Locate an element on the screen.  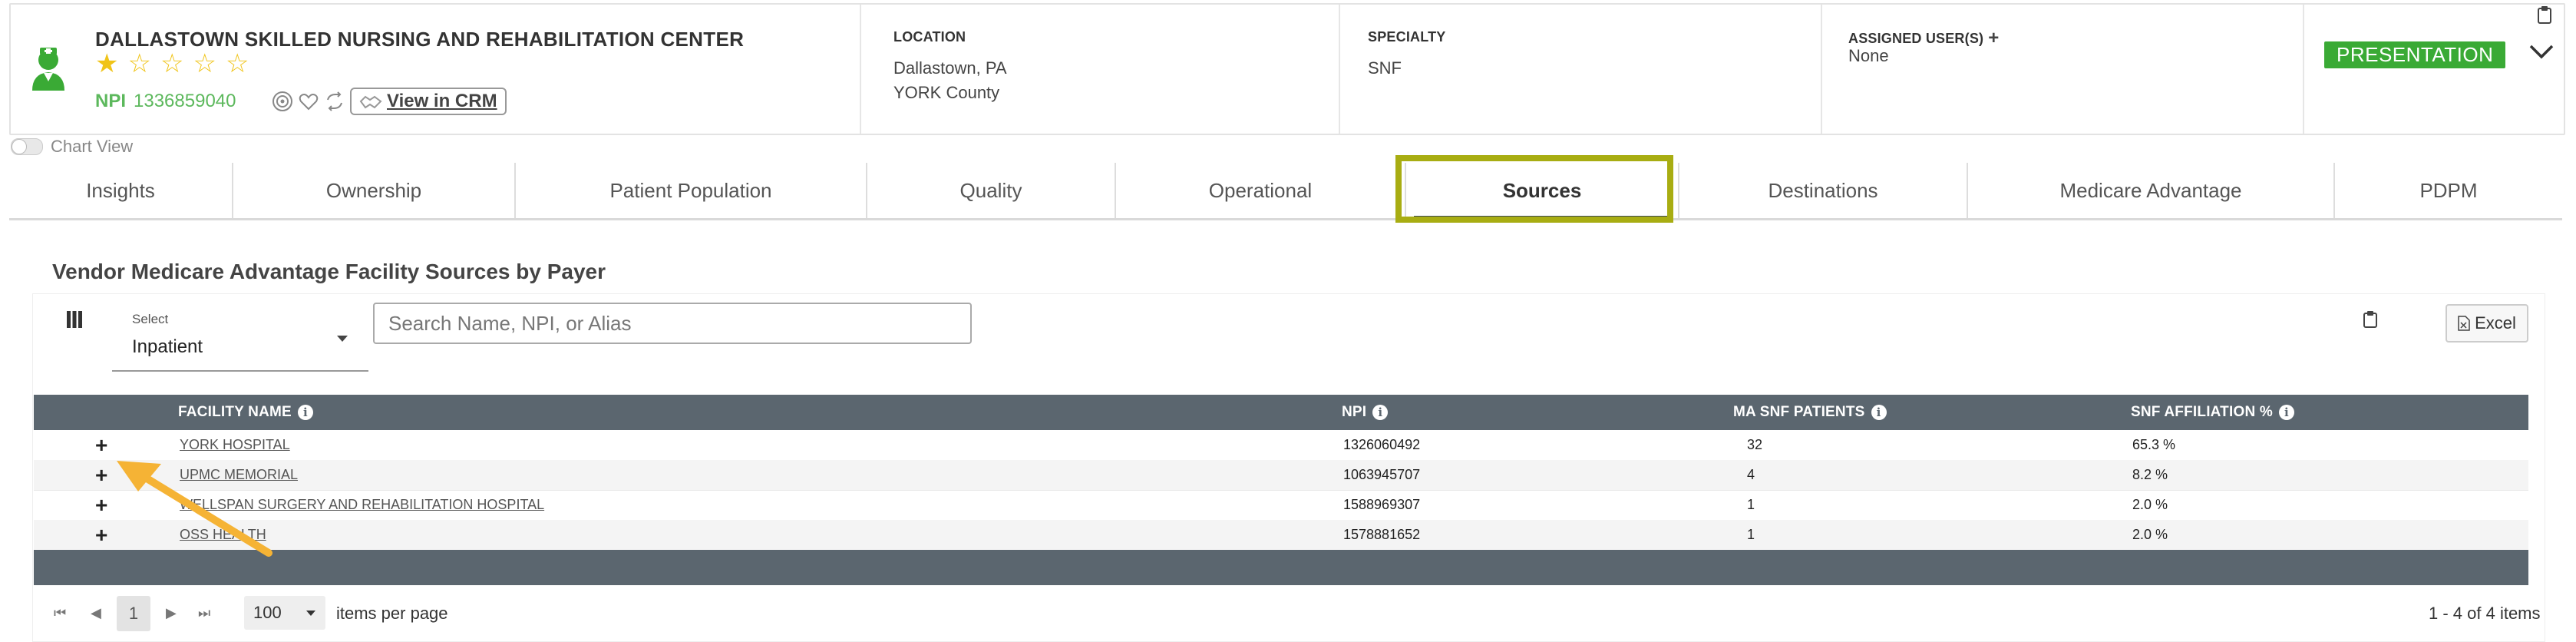
patients-cell: 32 is located at coordinates (1755, 444).